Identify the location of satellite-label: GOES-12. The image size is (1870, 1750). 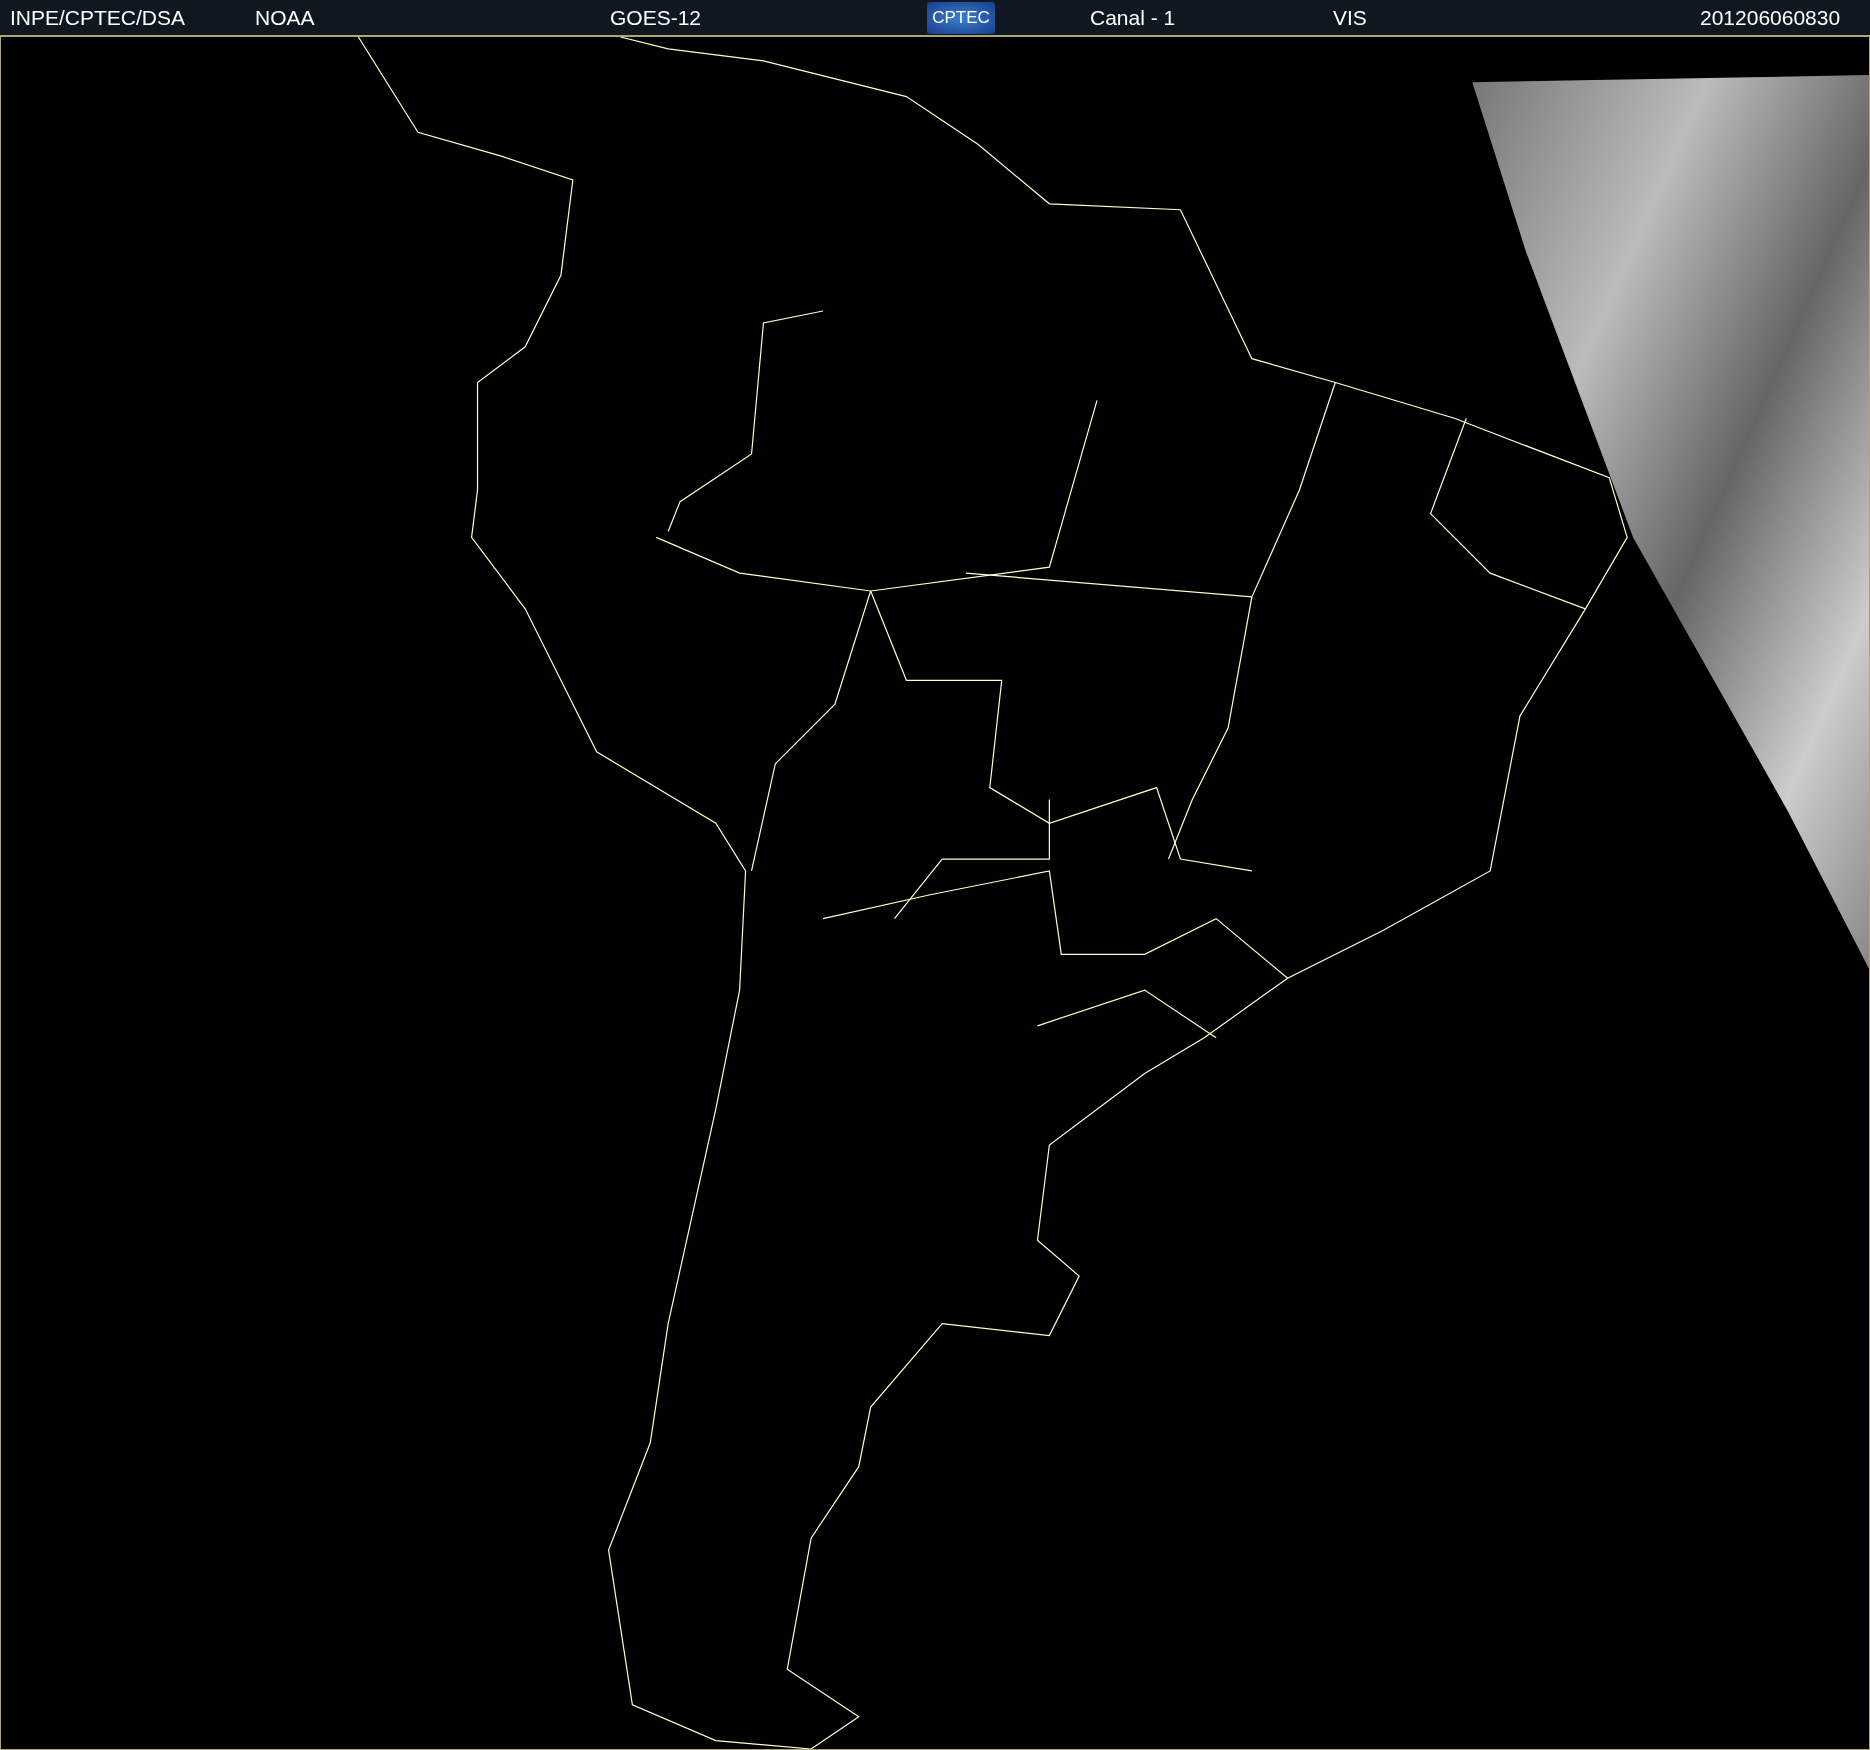
(656, 17).